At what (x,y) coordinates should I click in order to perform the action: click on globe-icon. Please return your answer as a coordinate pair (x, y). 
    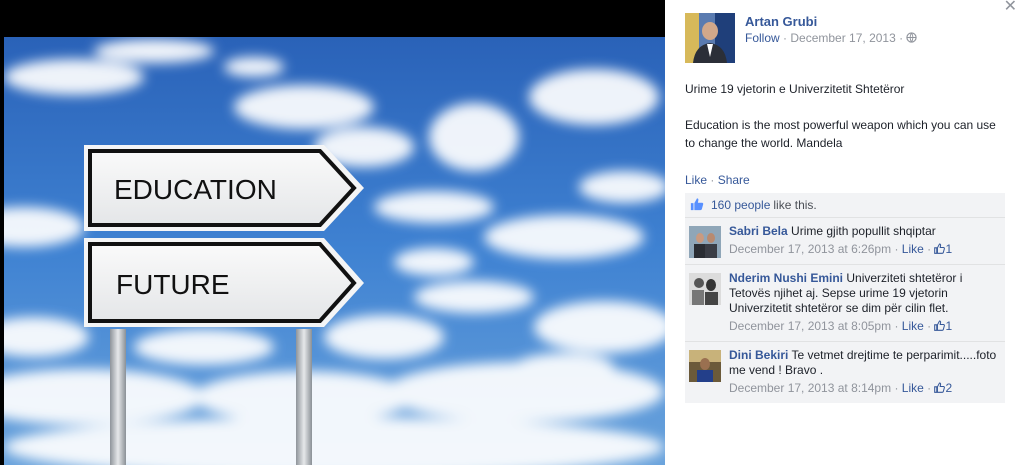
    Looking at the image, I should click on (912, 39).